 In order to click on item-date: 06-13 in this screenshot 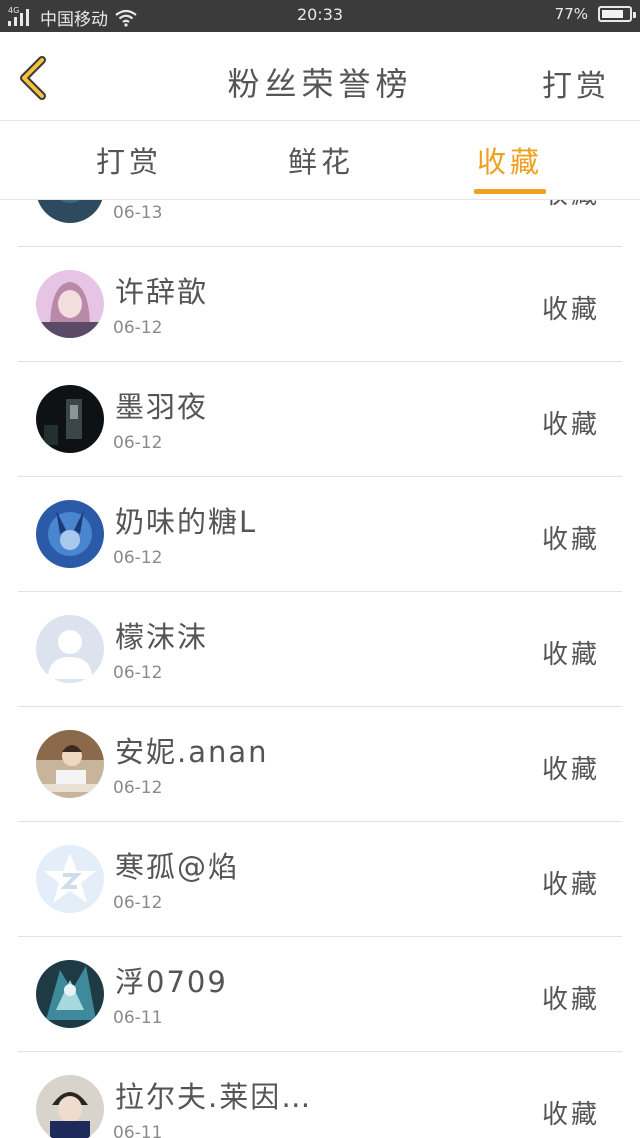, I will do `click(138, 213)`.